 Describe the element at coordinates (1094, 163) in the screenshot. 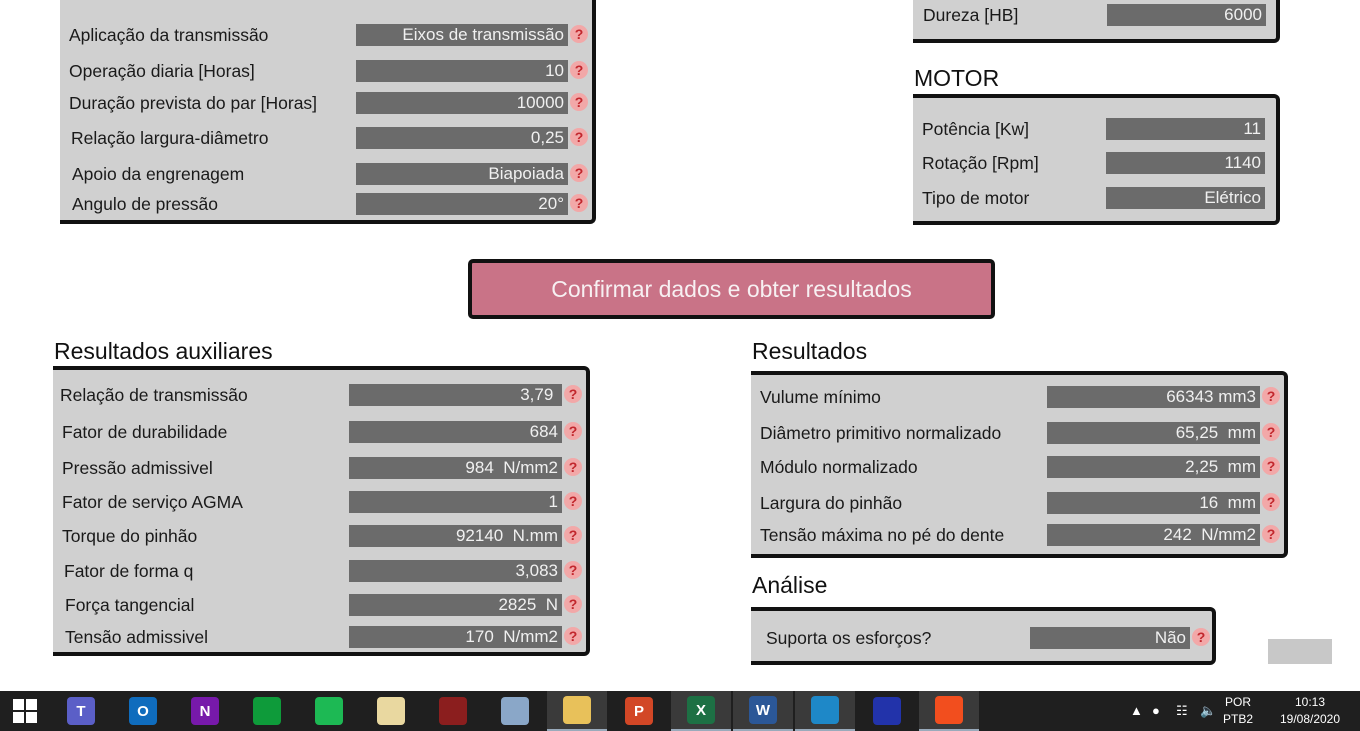

I see `motor-row: Rotação [Rpm] 1140` at that location.